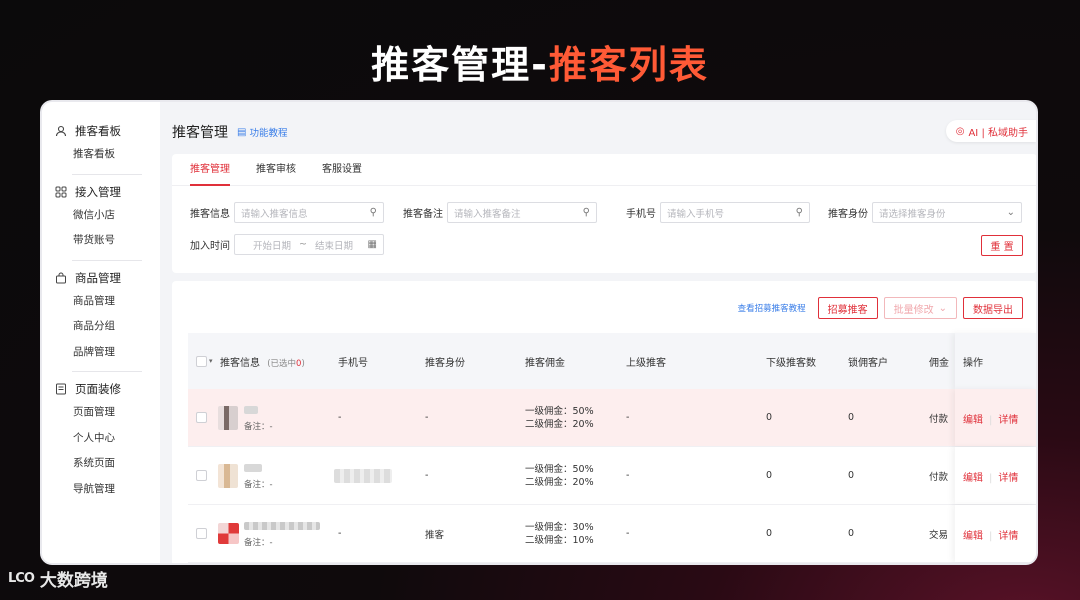  I want to click on header-extra: 佣金, so click(939, 363).